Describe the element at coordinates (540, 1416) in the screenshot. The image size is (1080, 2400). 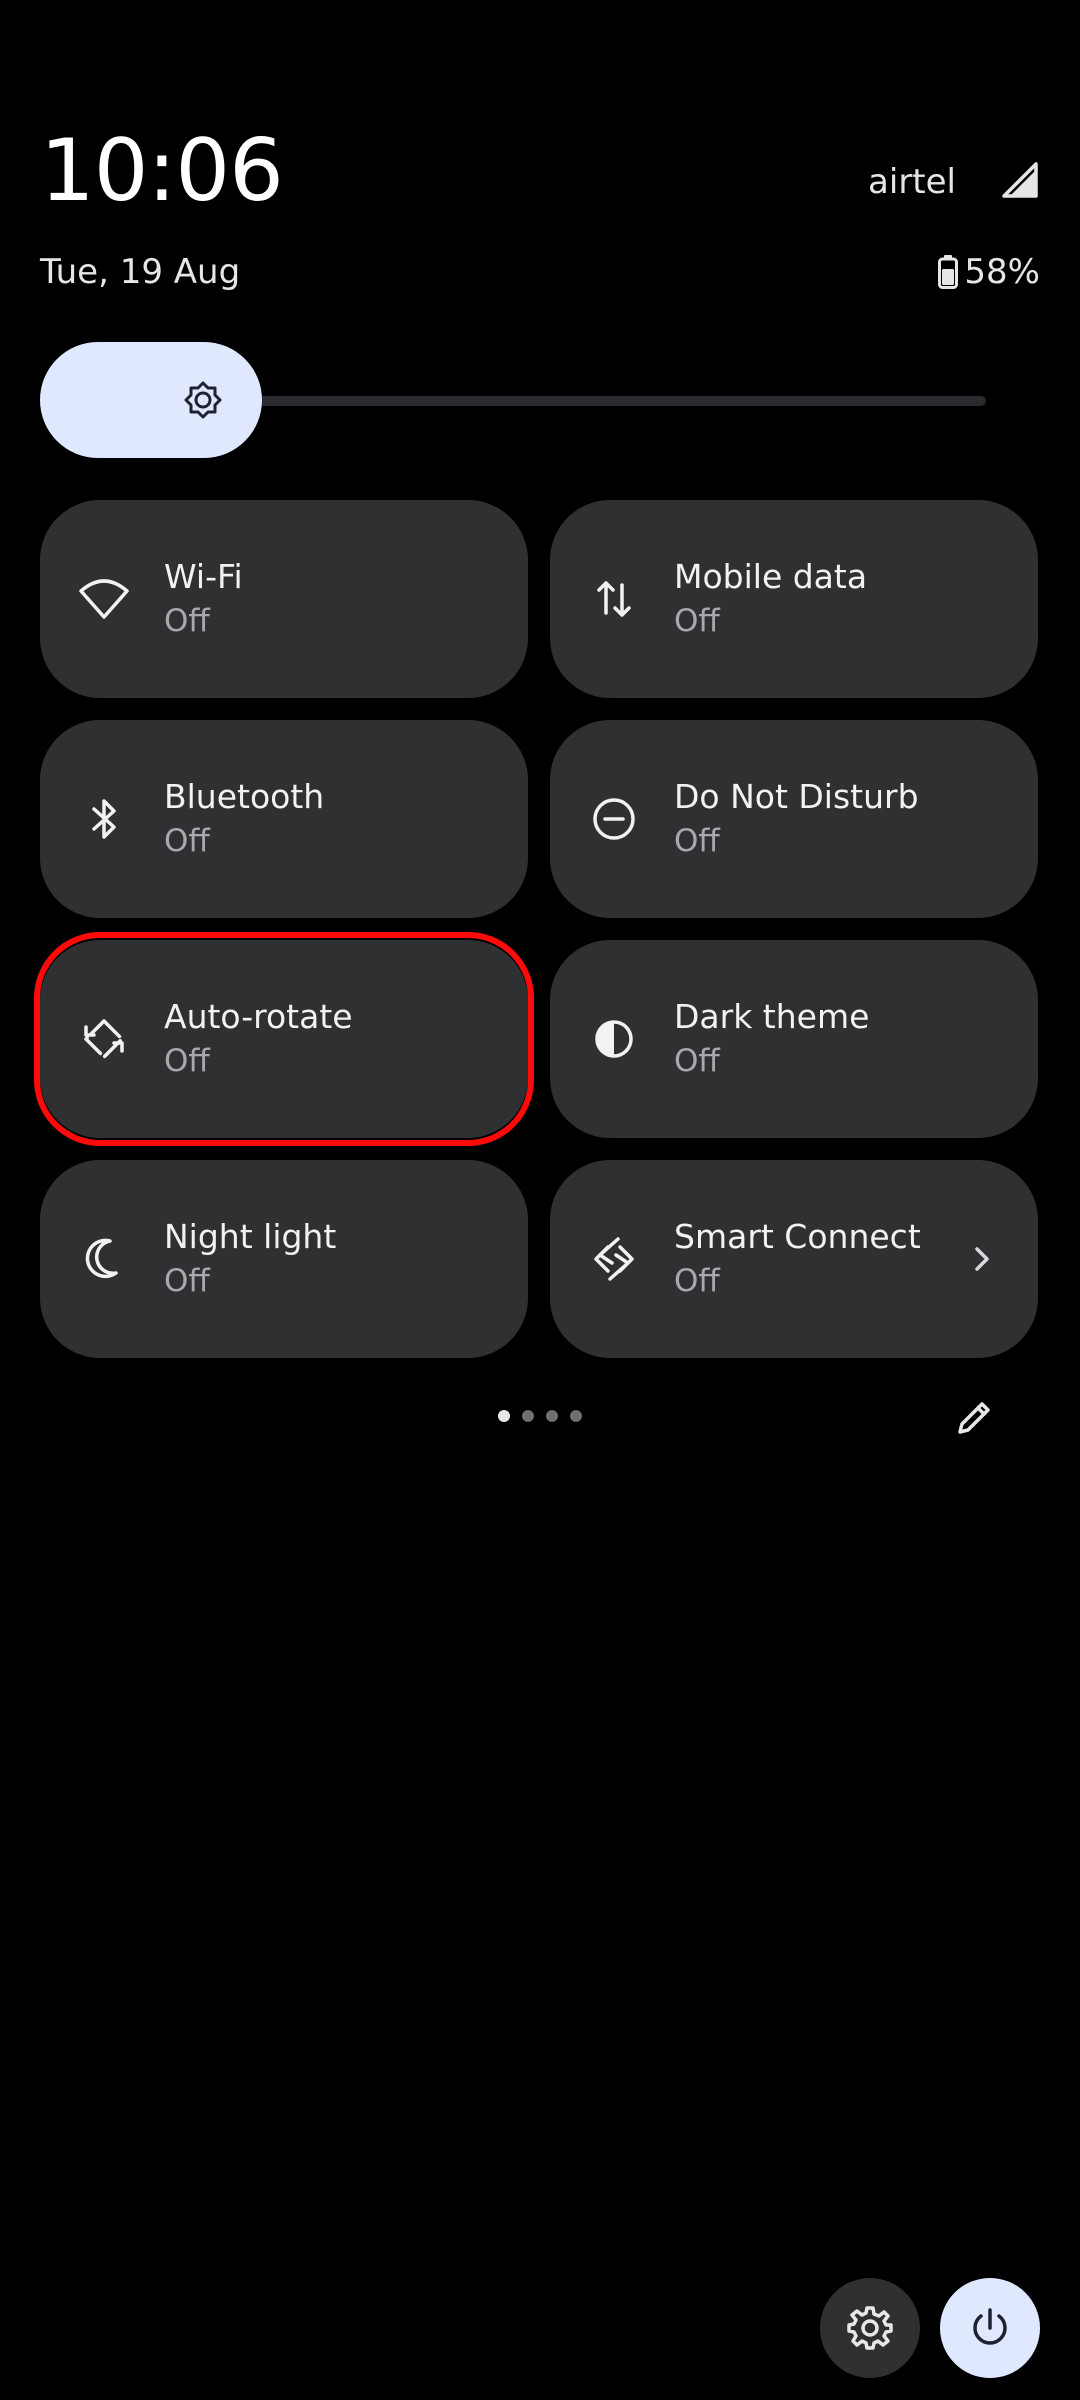
I see `page-indicator` at that location.